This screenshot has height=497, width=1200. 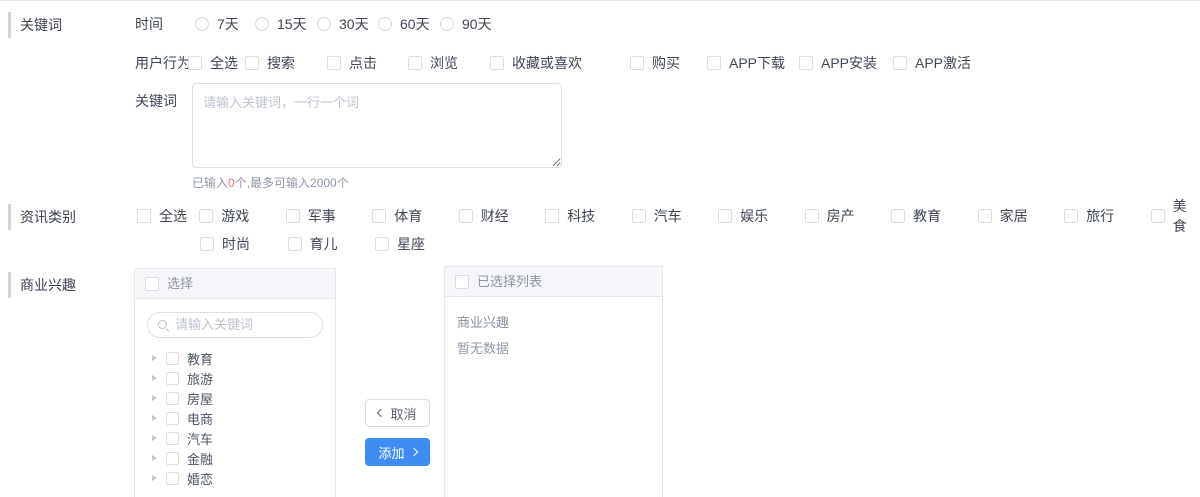 What do you see at coordinates (483, 348) in the screenshot?
I see `empty-data-text: 暂无数据` at bounding box center [483, 348].